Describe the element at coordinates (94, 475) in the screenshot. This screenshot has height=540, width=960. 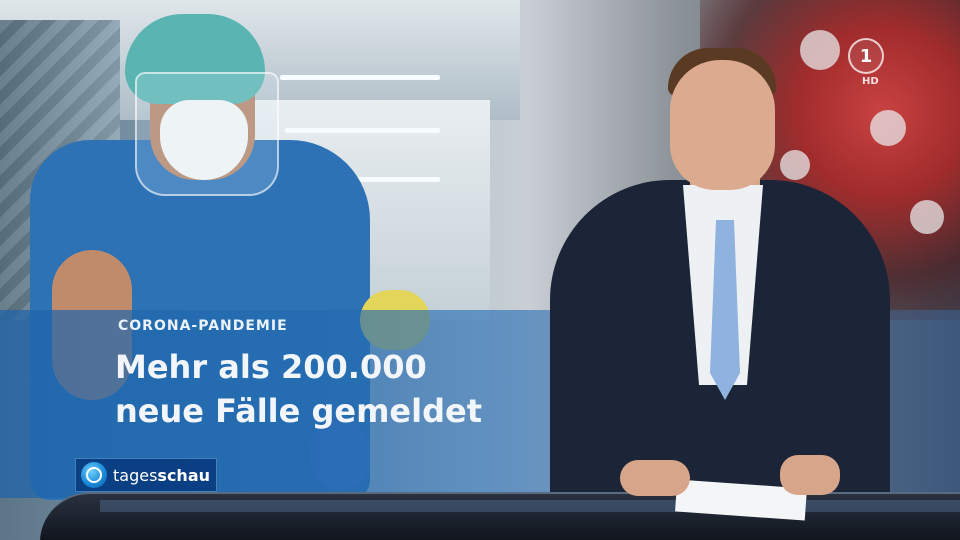
I see `globe-icon` at that location.